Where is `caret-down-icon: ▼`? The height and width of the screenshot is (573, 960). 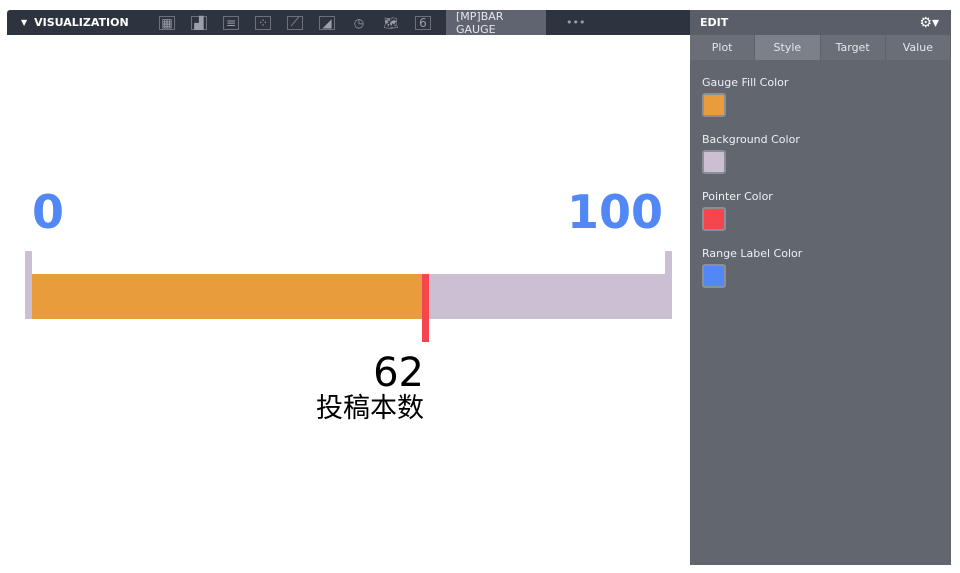 caret-down-icon: ▼ is located at coordinates (24, 22).